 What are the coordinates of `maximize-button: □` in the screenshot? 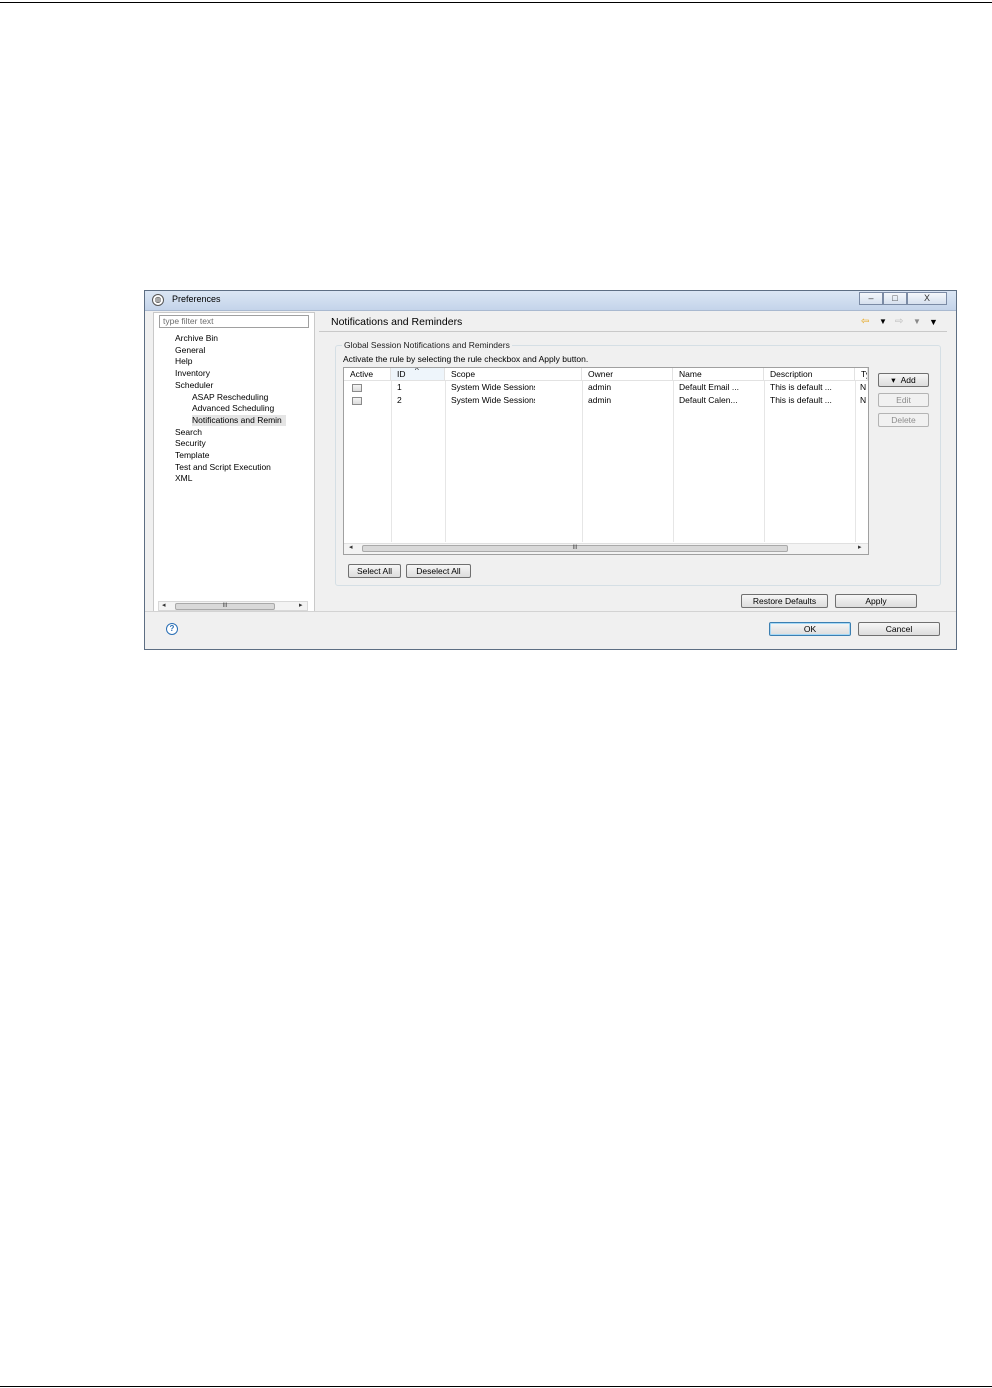 It's located at (895, 298).